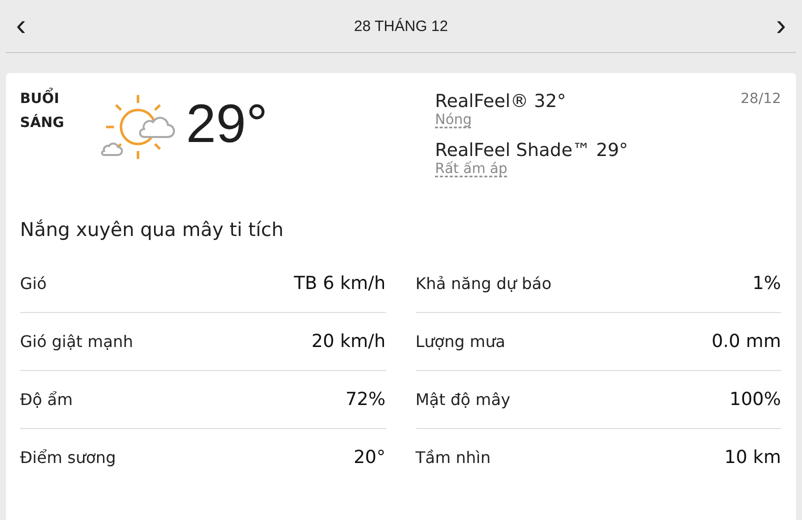 This screenshot has height=520, width=802. Describe the element at coordinates (348, 341) in the screenshot. I see `detail-value: 20 km/h` at that location.